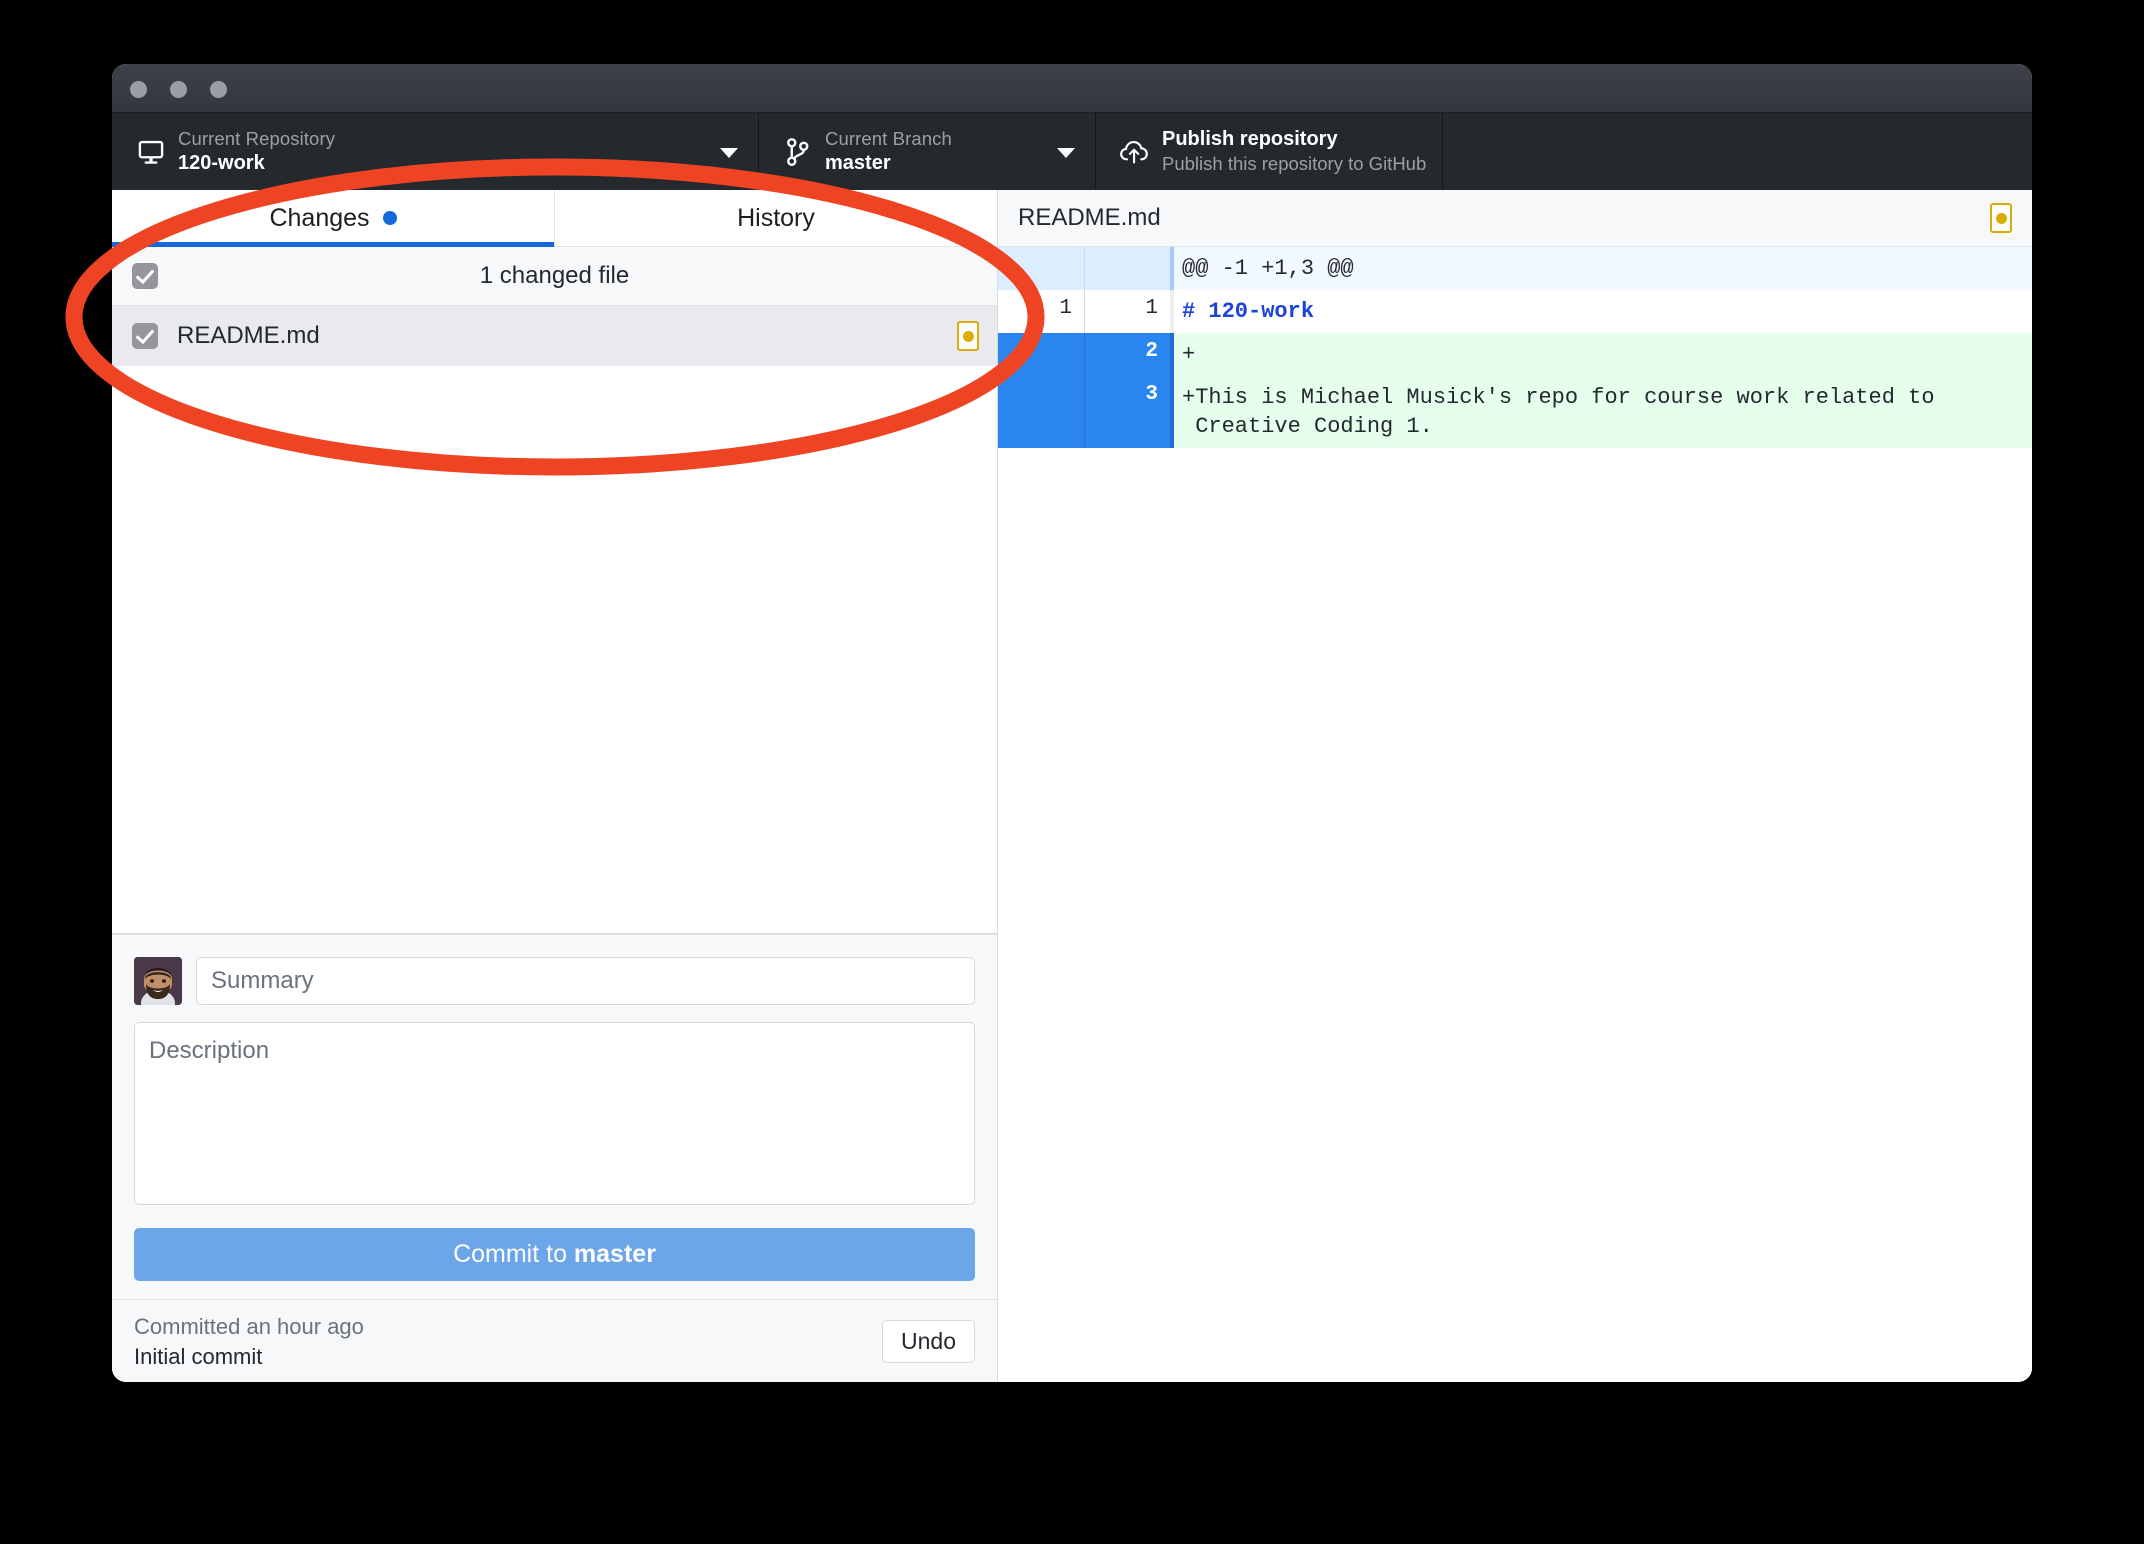 This screenshot has width=2144, height=1544. Describe the element at coordinates (249, 1326) in the screenshot. I see `last-commit-time: Committed an hour ago` at that location.